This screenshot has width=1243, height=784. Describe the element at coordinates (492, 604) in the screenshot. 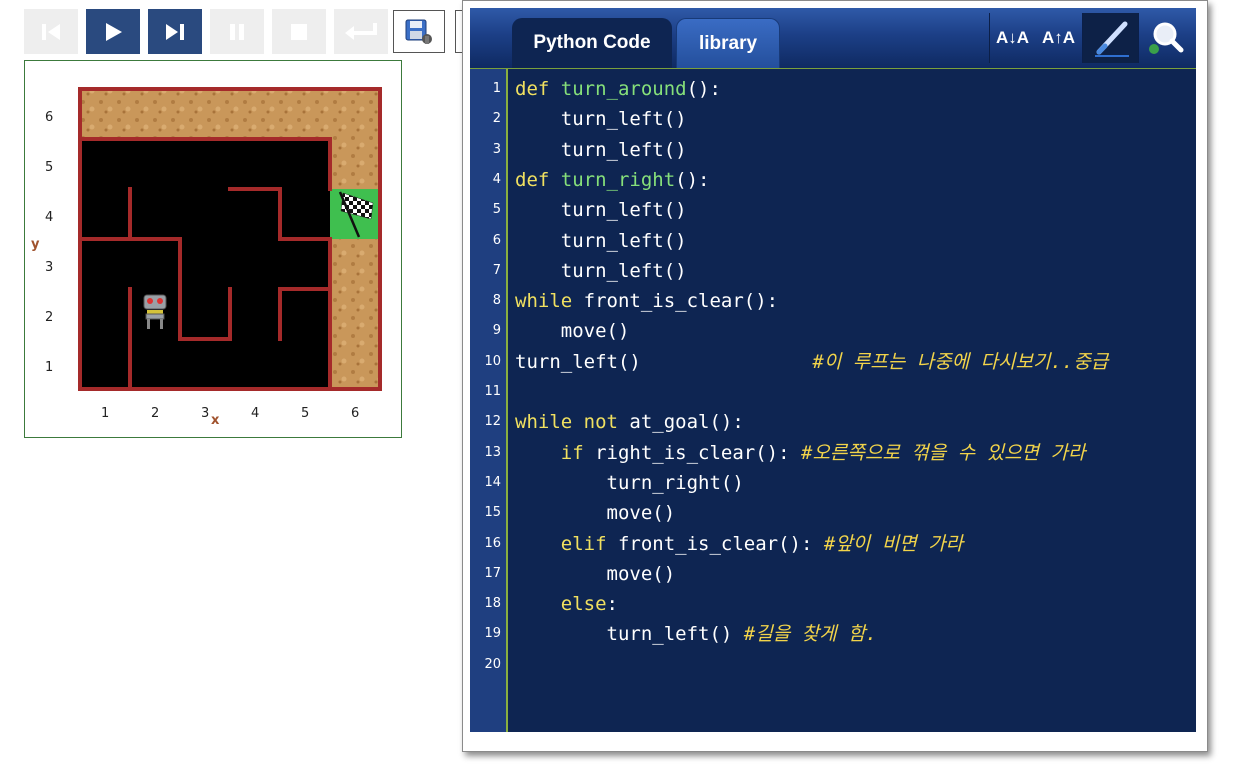

I see `line-number: 18` at that location.